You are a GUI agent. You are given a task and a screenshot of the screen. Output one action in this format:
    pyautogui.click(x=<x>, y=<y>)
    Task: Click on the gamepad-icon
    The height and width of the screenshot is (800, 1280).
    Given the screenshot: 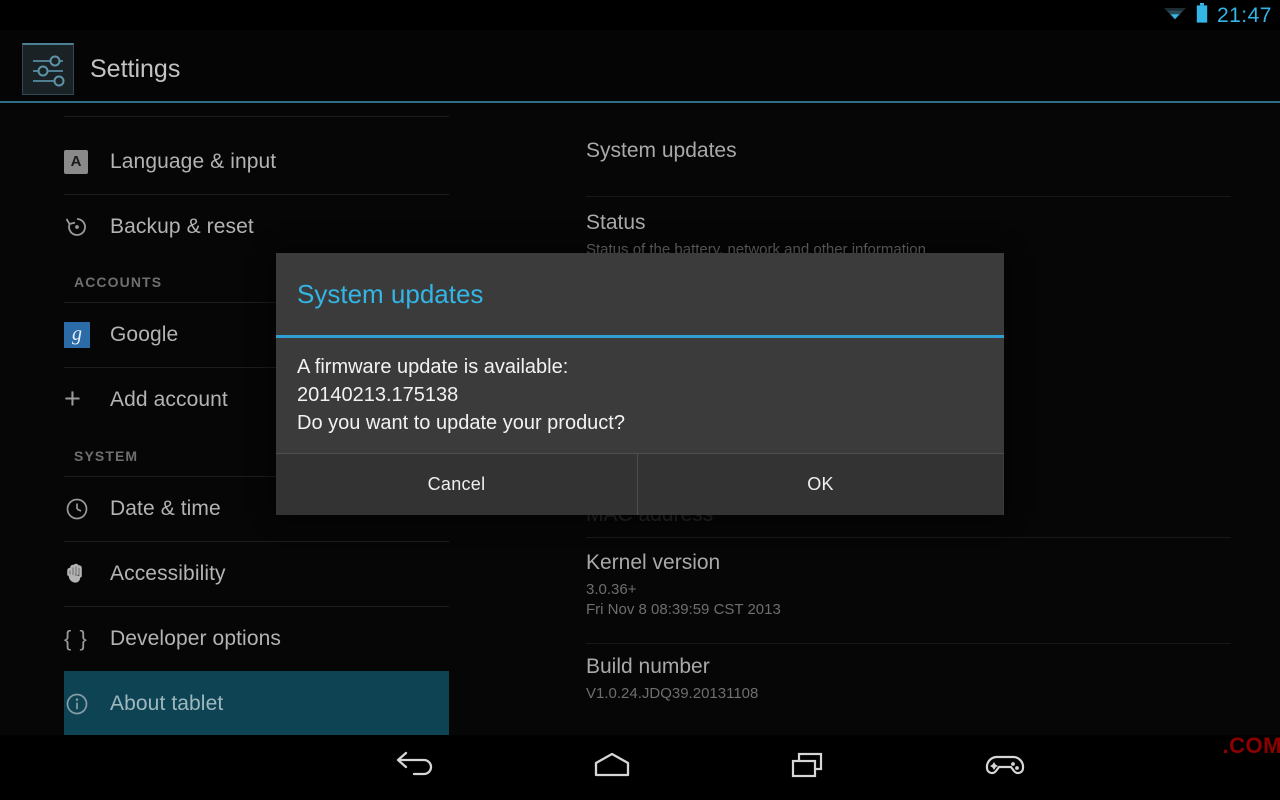 What is the action you would take?
    pyautogui.click(x=1005, y=767)
    